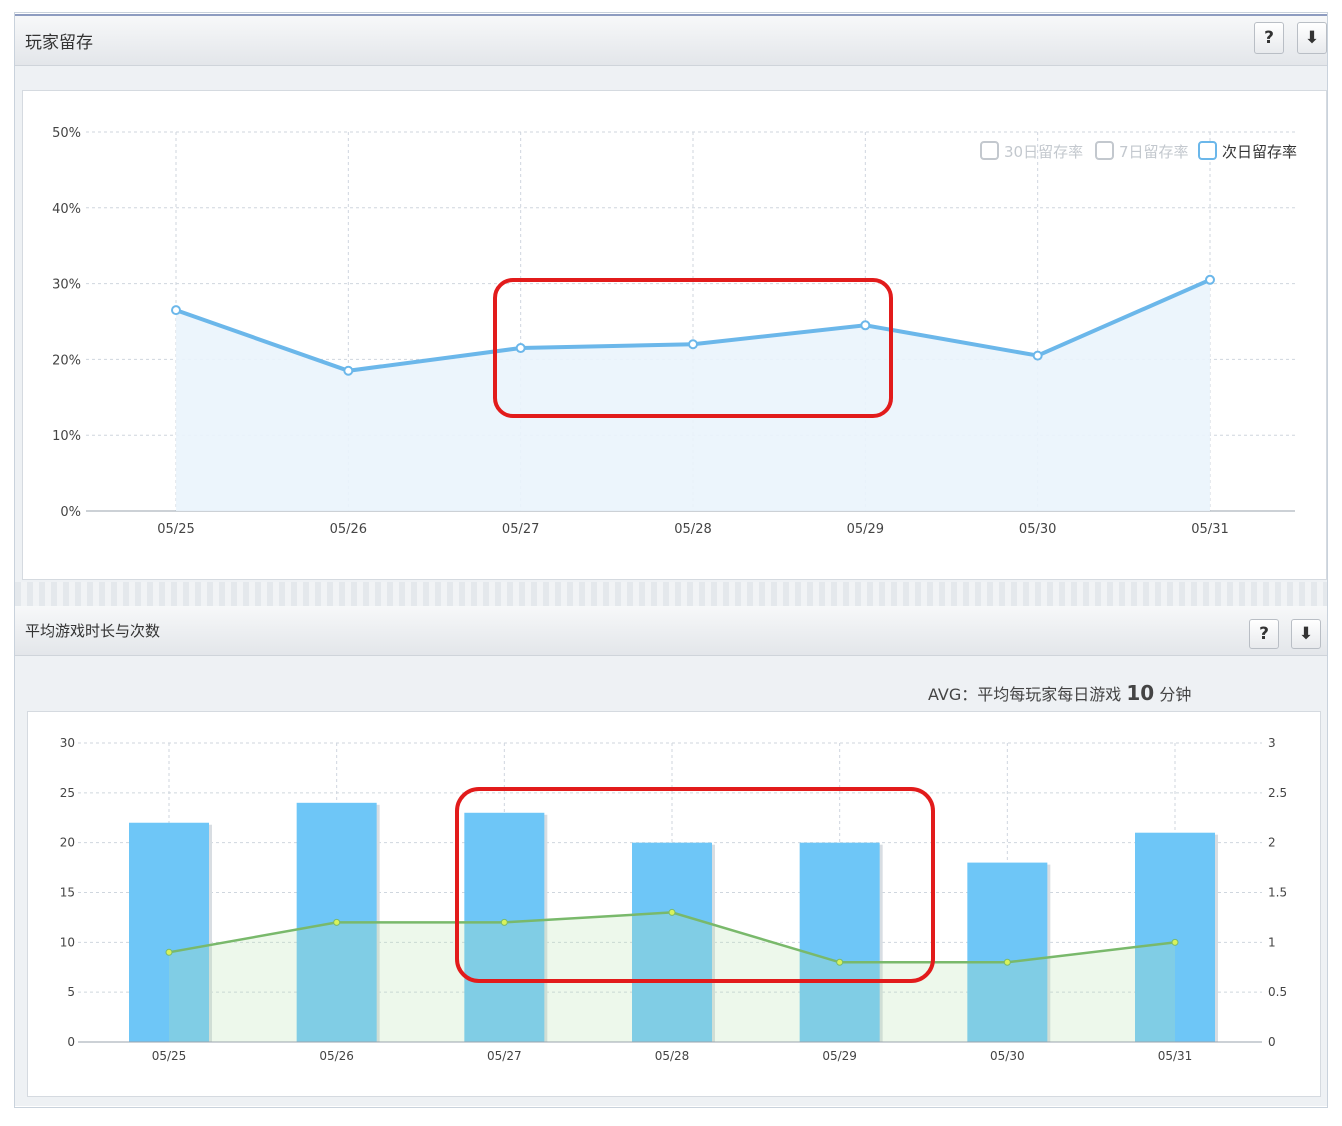 The width and height of the screenshot is (1342, 1126). I want to click on legend-label: 7日留存率, so click(1154, 152).